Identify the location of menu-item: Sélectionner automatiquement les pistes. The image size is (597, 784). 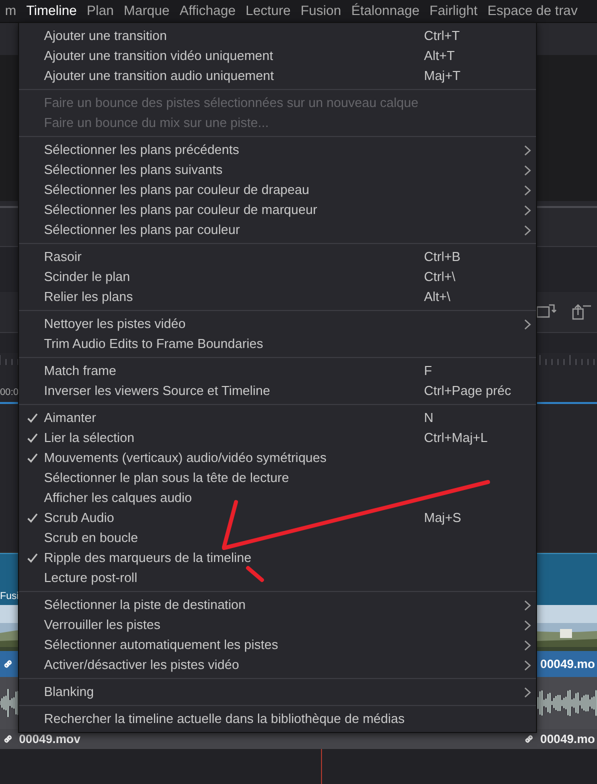
(277, 645).